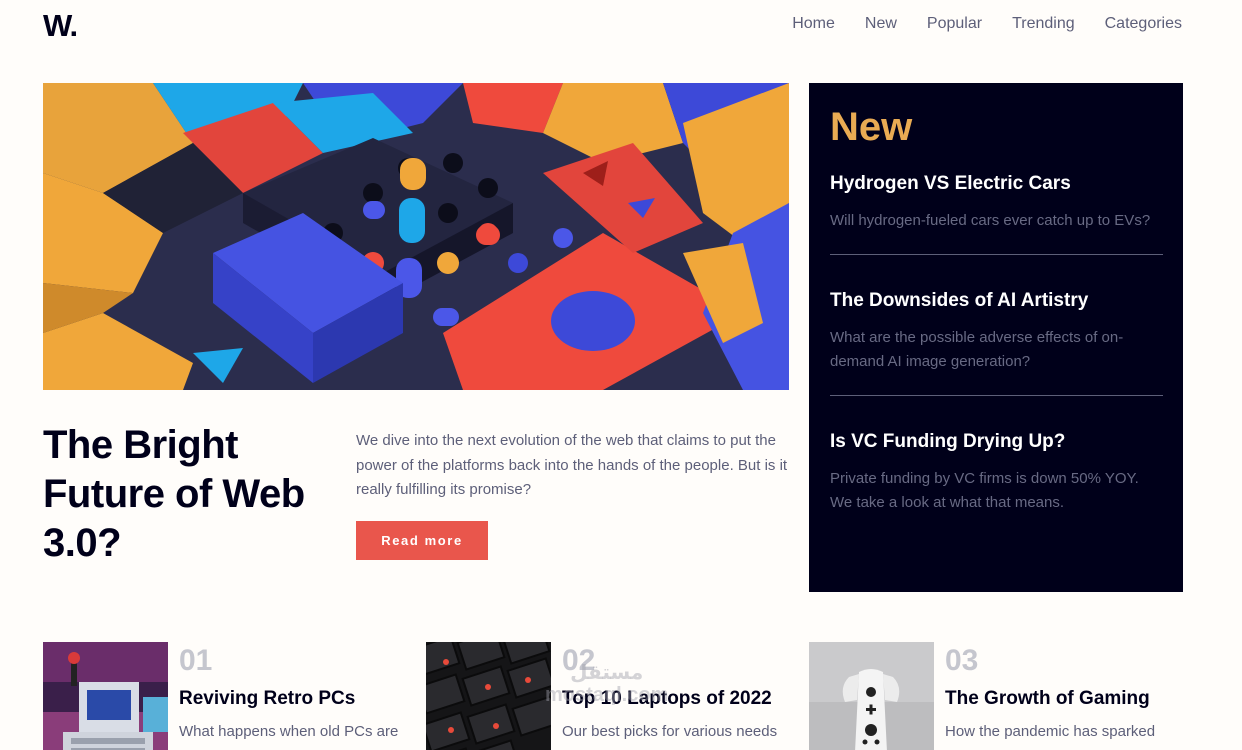  What do you see at coordinates (871, 696) in the screenshot?
I see `game-controller-thumbnail` at bounding box center [871, 696].